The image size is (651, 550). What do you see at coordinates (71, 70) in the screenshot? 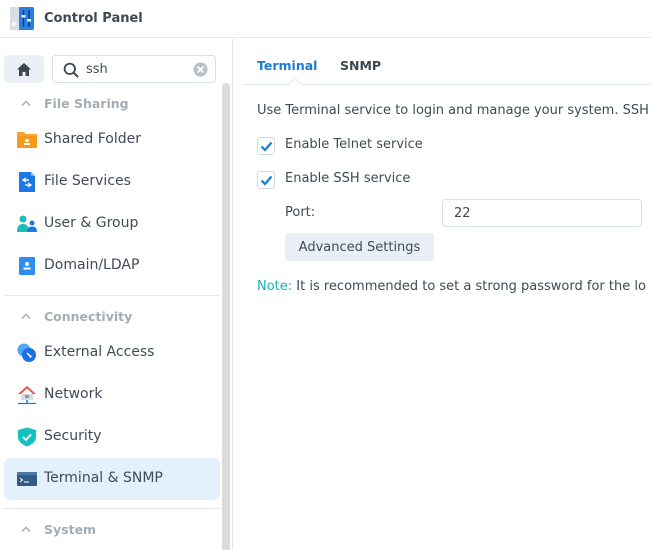
I see `search-icon` at bounding box center [71, 70].